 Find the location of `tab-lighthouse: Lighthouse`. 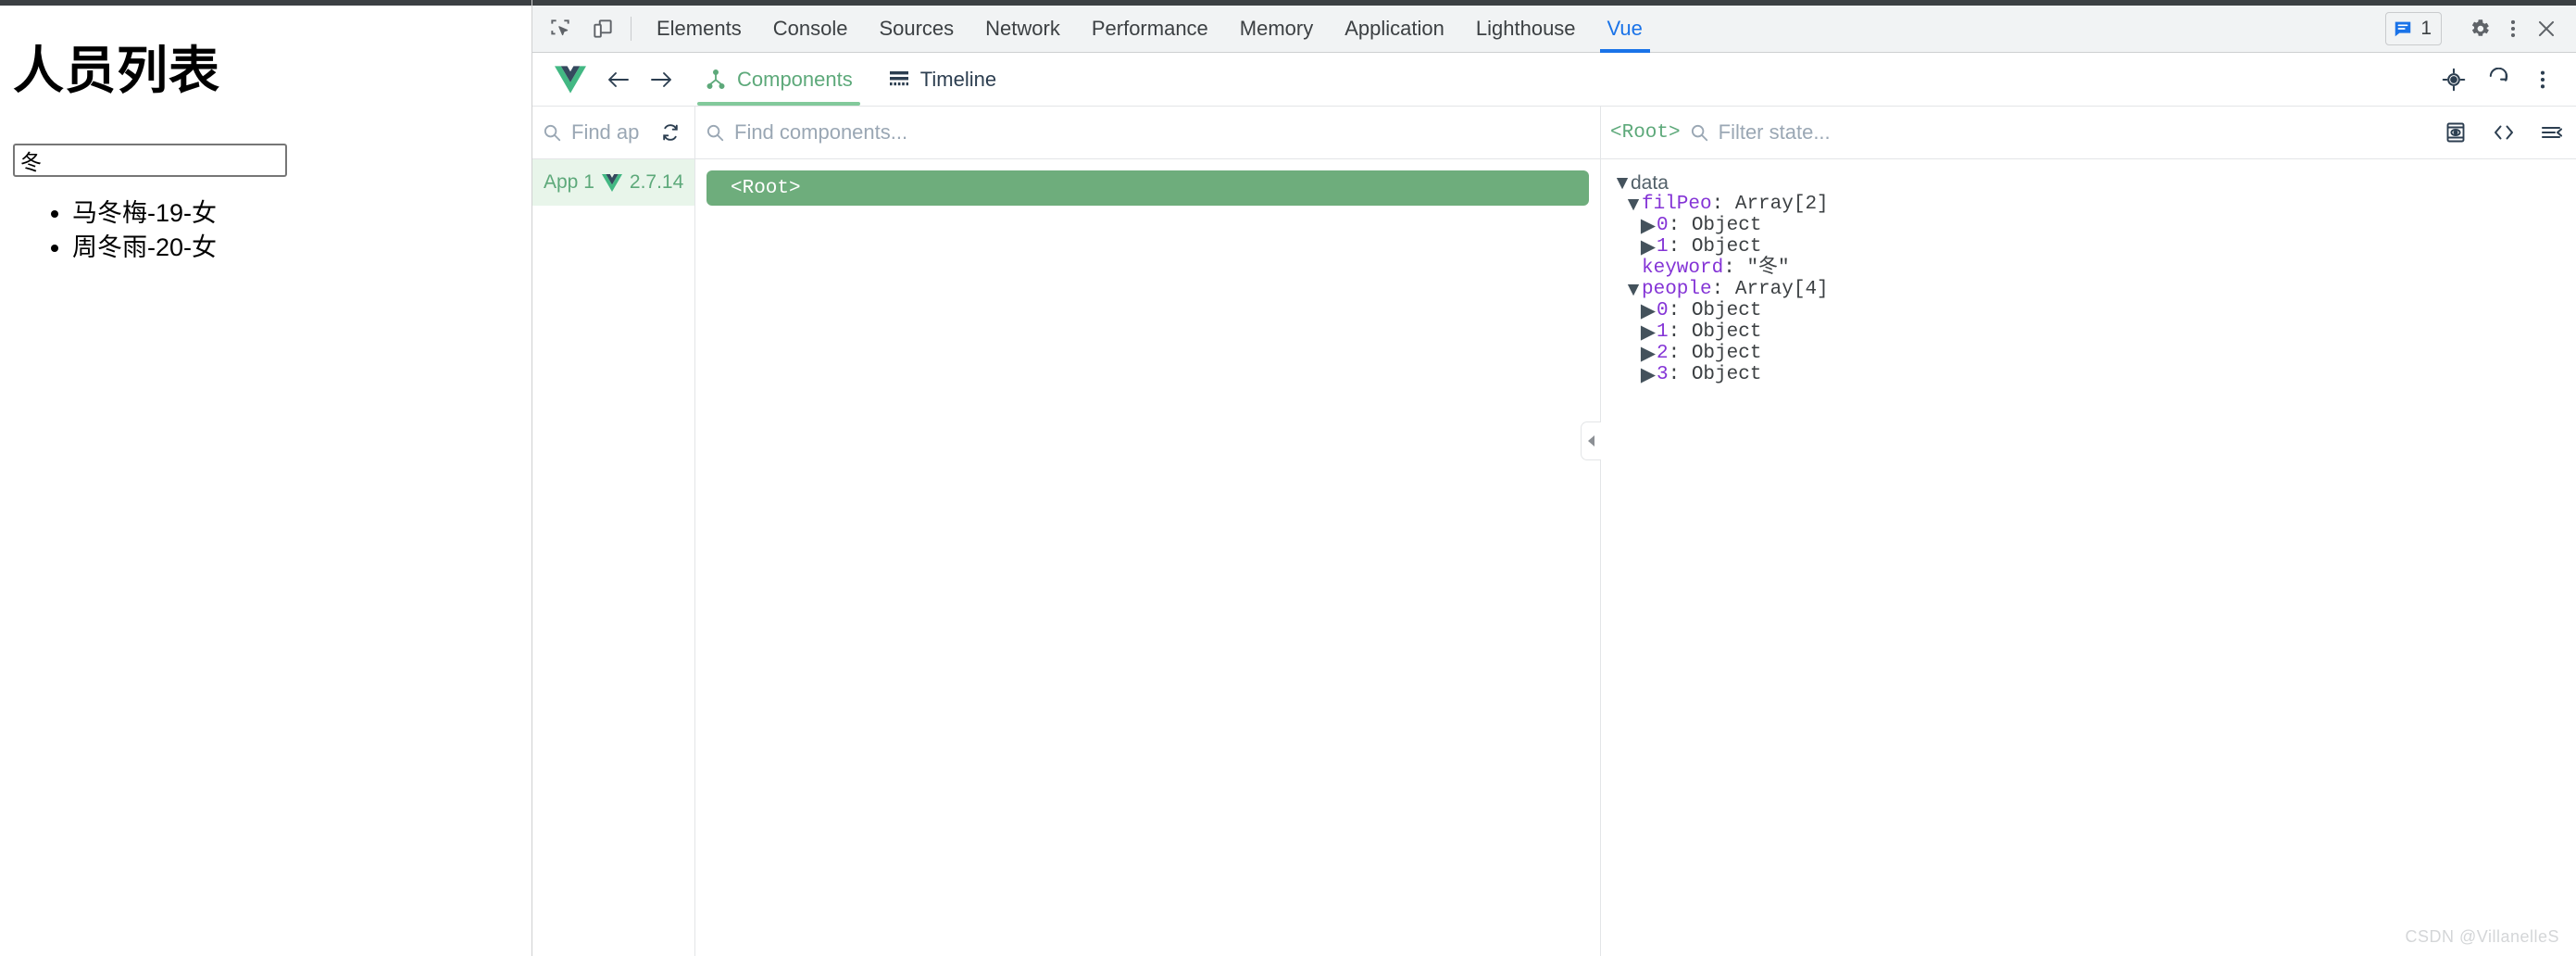

tab-lighthouse: Lighthouse is located at coordinates (1526, 29).